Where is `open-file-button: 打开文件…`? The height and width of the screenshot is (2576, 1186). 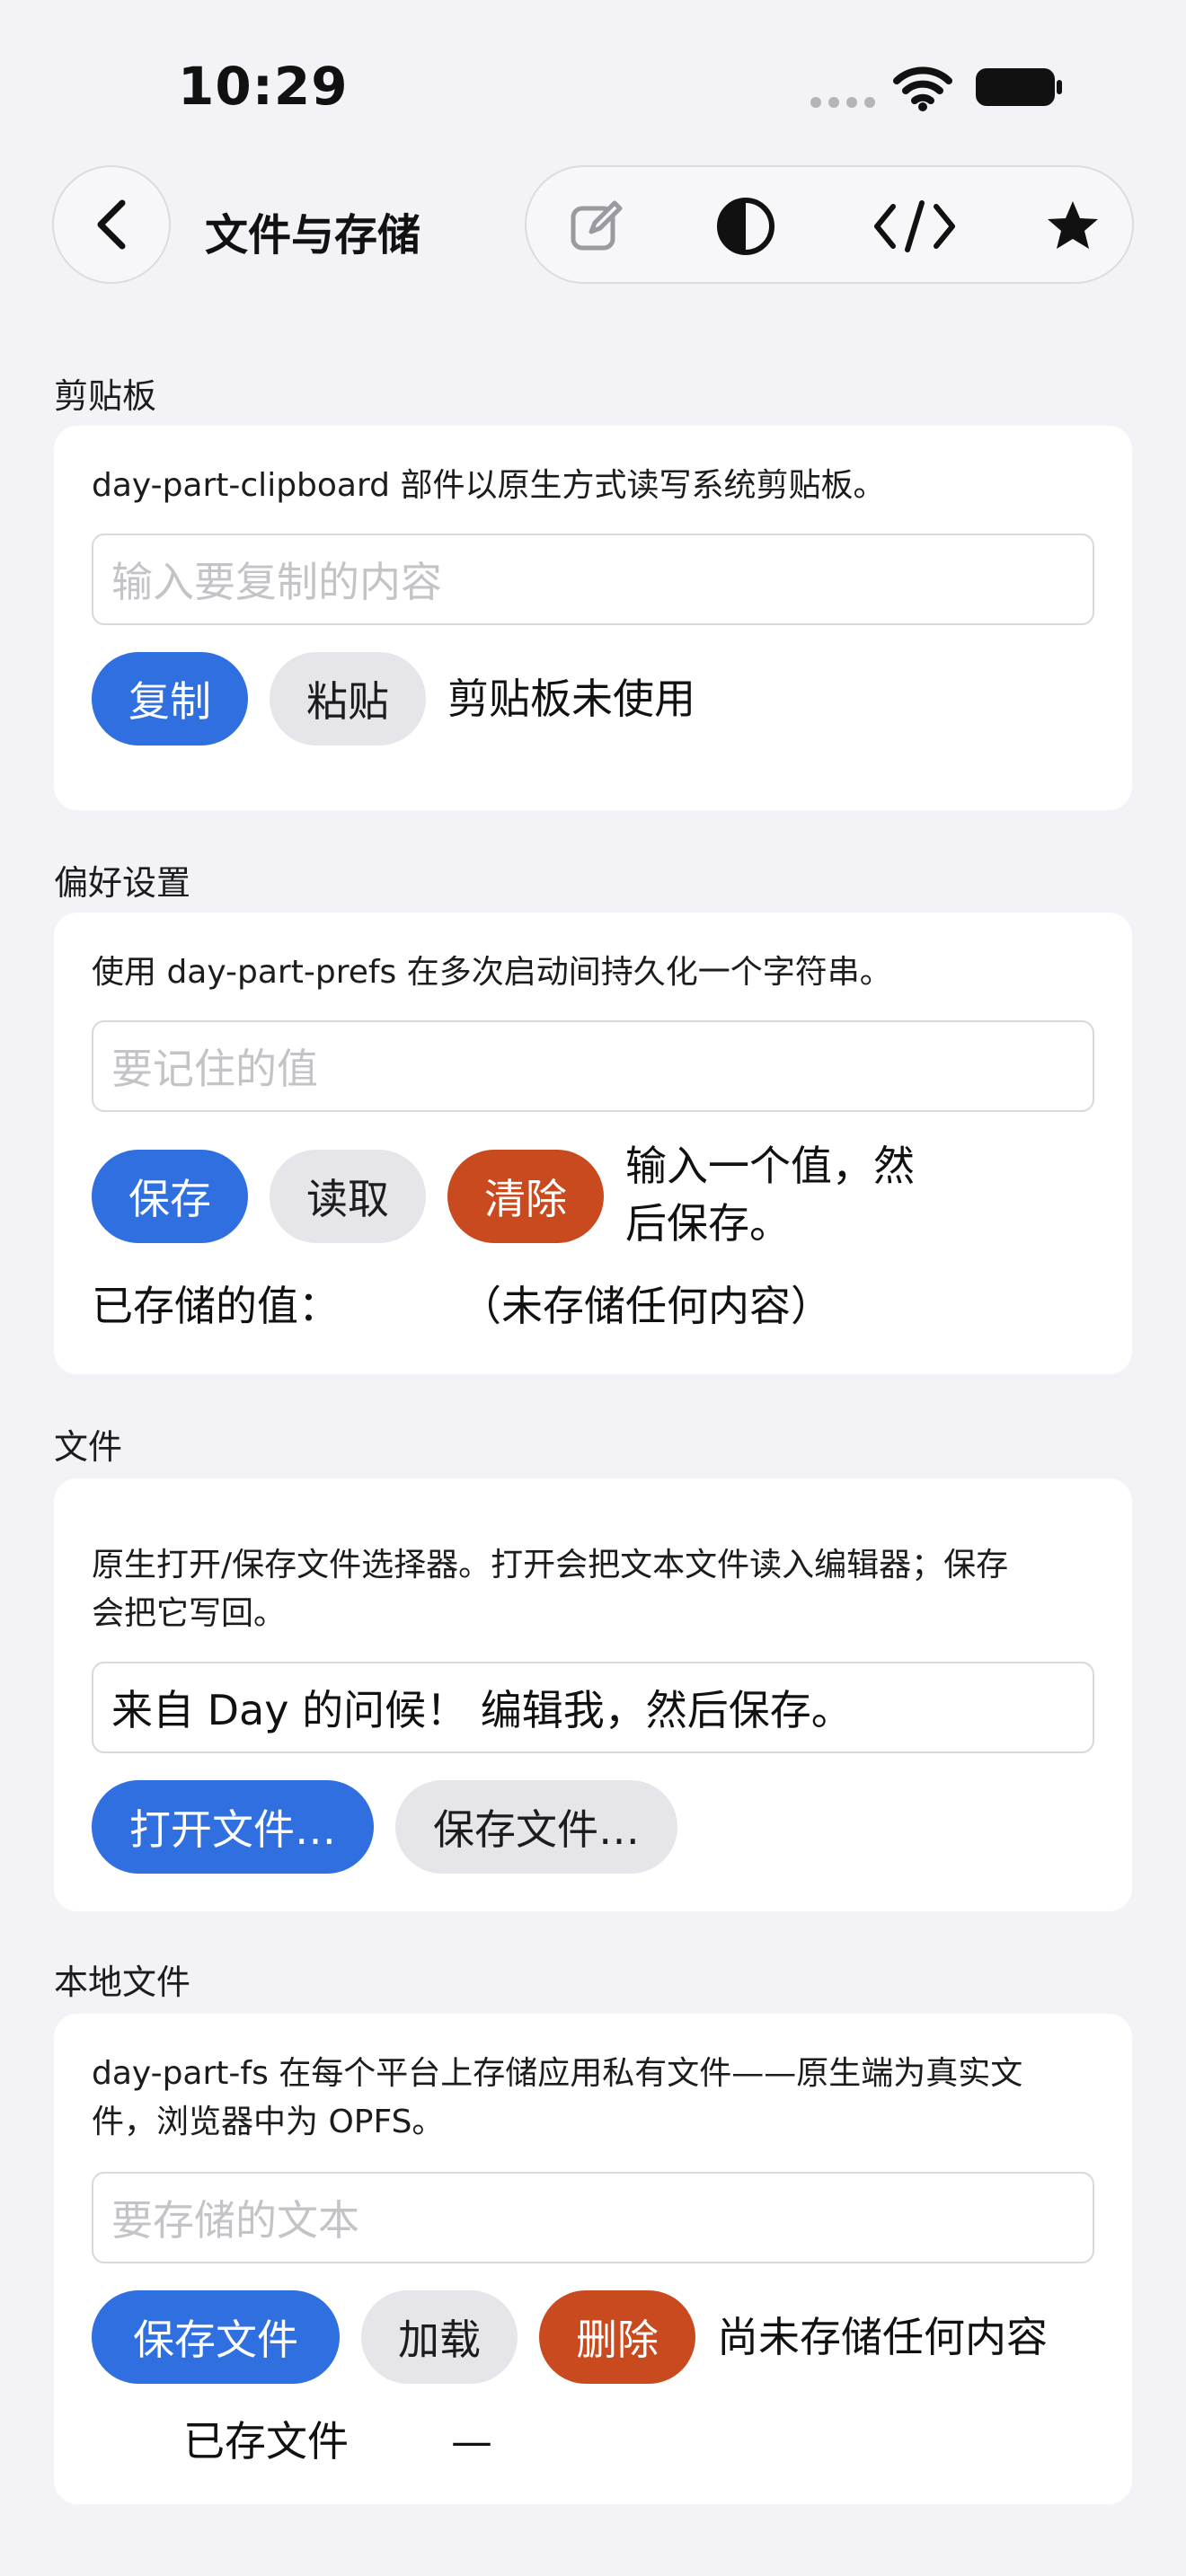
open-file-button: 打开文件… is located at coordinates (233, 1827).